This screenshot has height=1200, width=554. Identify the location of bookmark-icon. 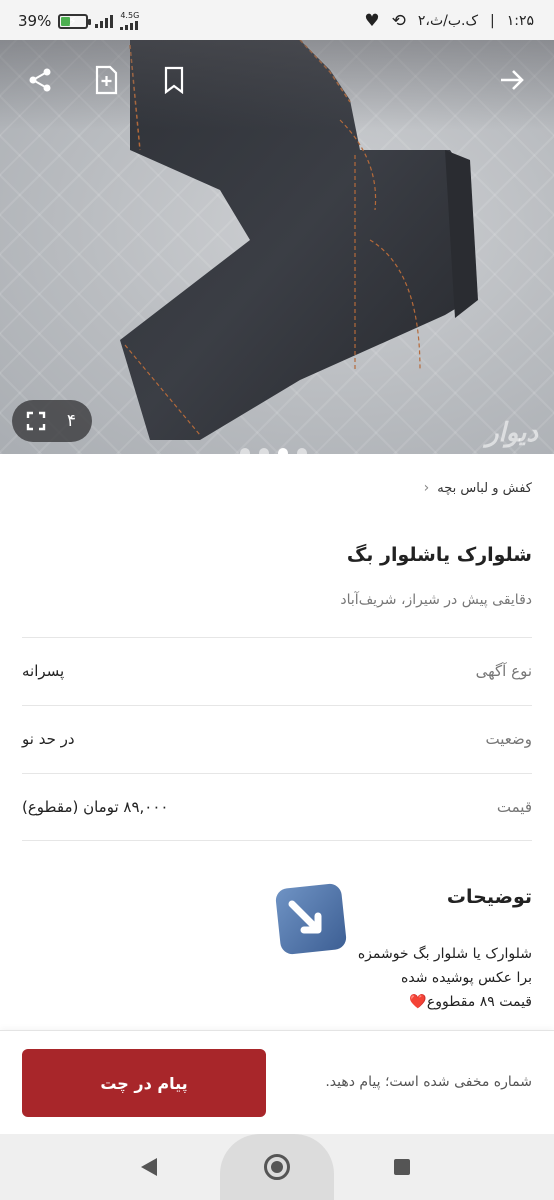
(174, 80).